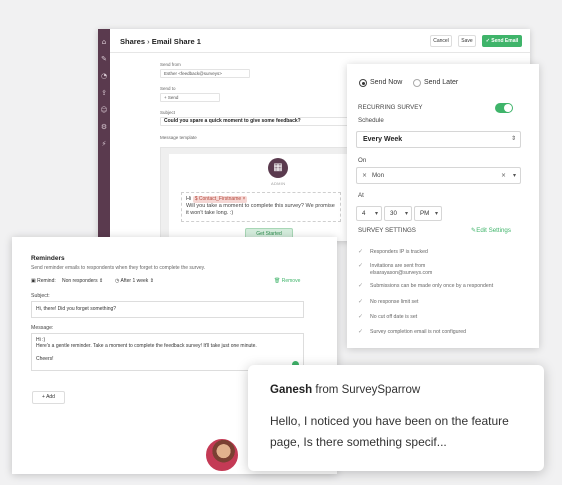 The height and width of the screenshot is (485, 562). I want to click on save-button: Save, so click(467, 41).